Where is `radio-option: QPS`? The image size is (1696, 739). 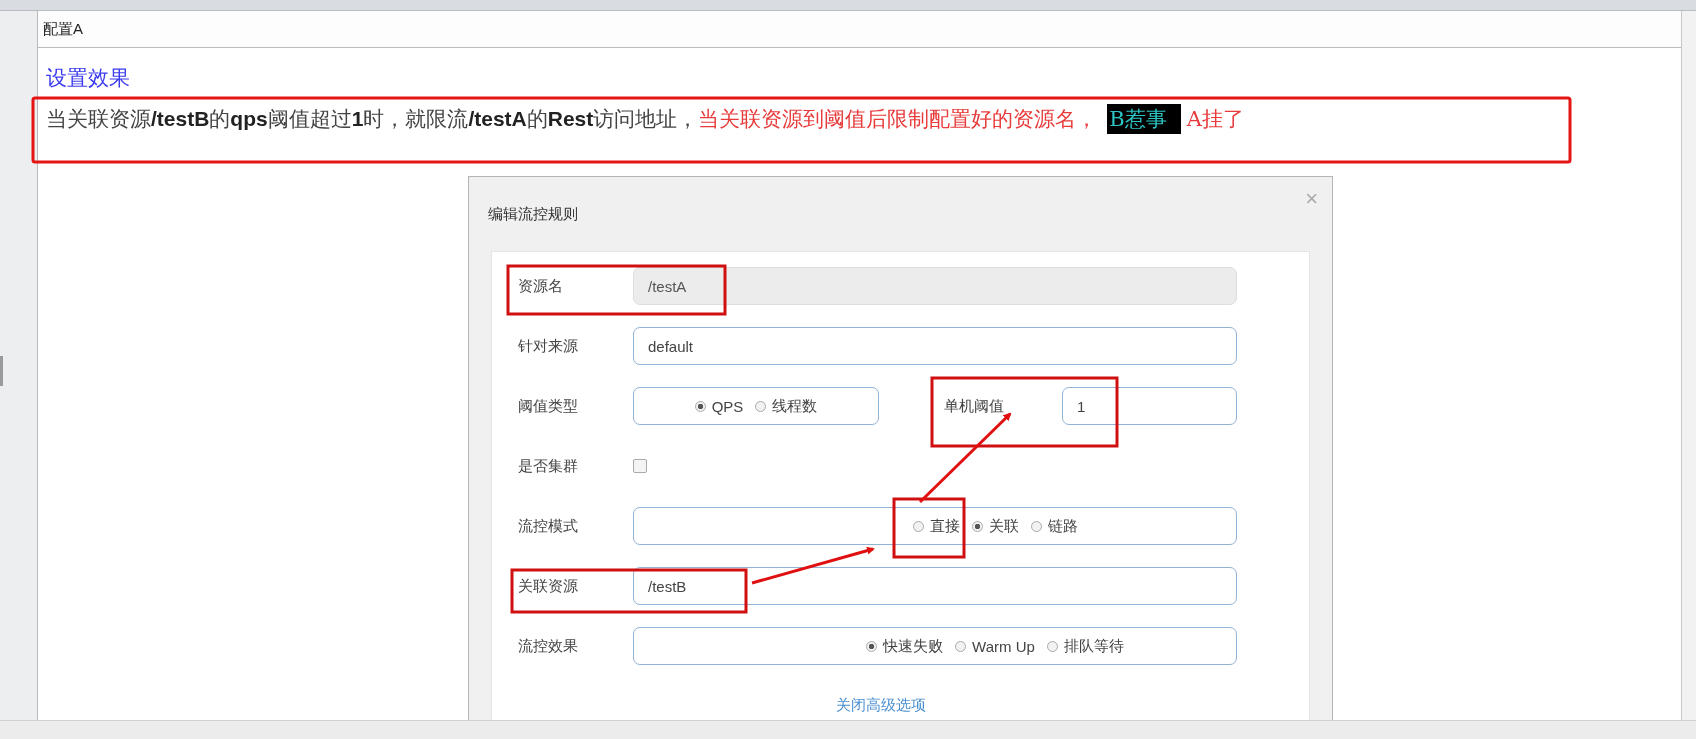
radio-option: QPS is located at coordinates (719, 406).